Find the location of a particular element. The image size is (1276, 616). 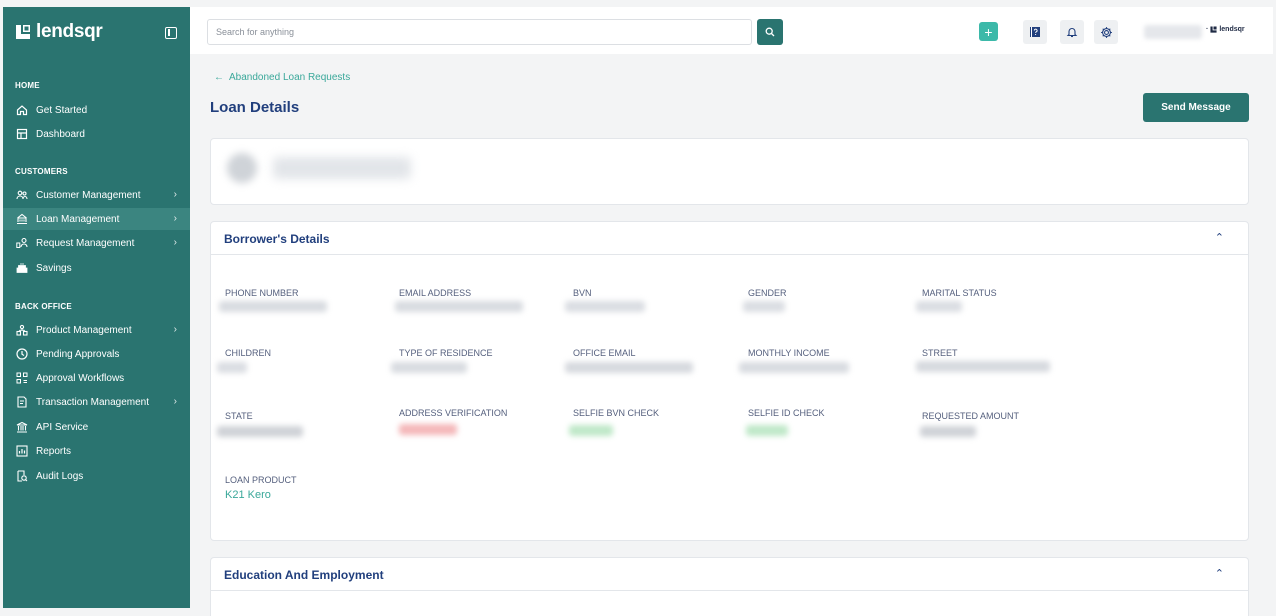

gear-icon is located at coordinates (1106, 32).